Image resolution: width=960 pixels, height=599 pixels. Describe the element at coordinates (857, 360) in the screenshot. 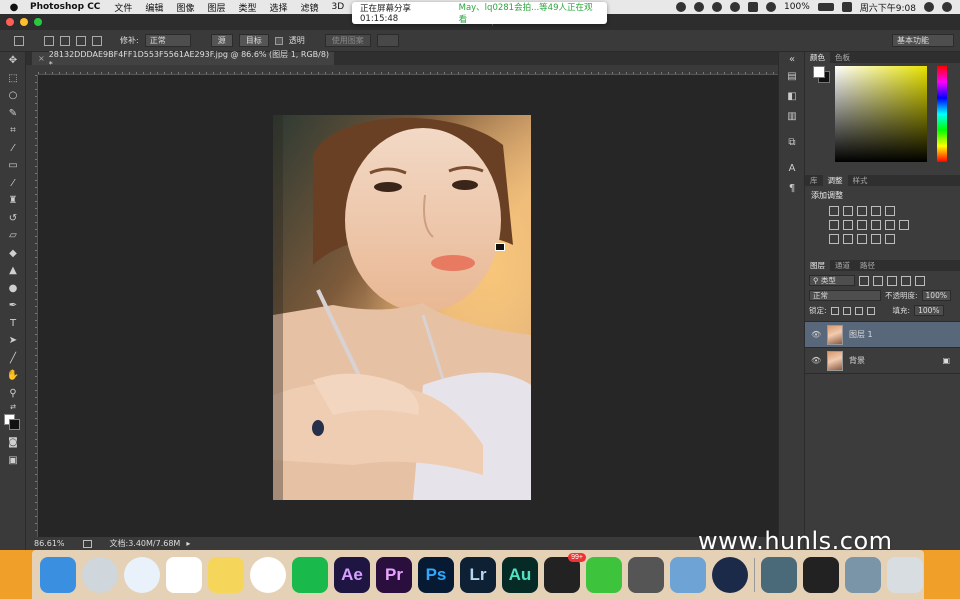

I see `layer-name: 背景` at that location.